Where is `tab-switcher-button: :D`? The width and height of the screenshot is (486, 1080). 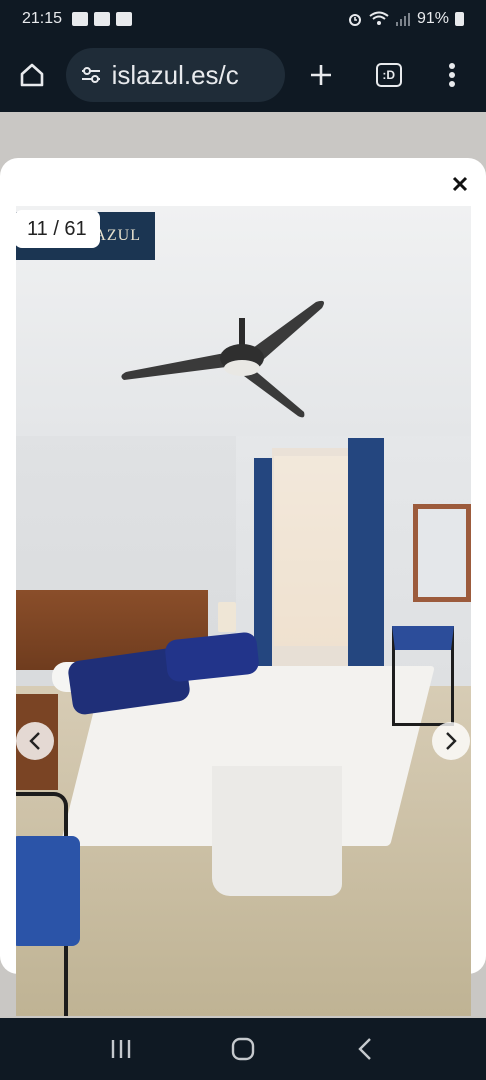 tab-switcher-button: :D is located at coordinates (389, 75).